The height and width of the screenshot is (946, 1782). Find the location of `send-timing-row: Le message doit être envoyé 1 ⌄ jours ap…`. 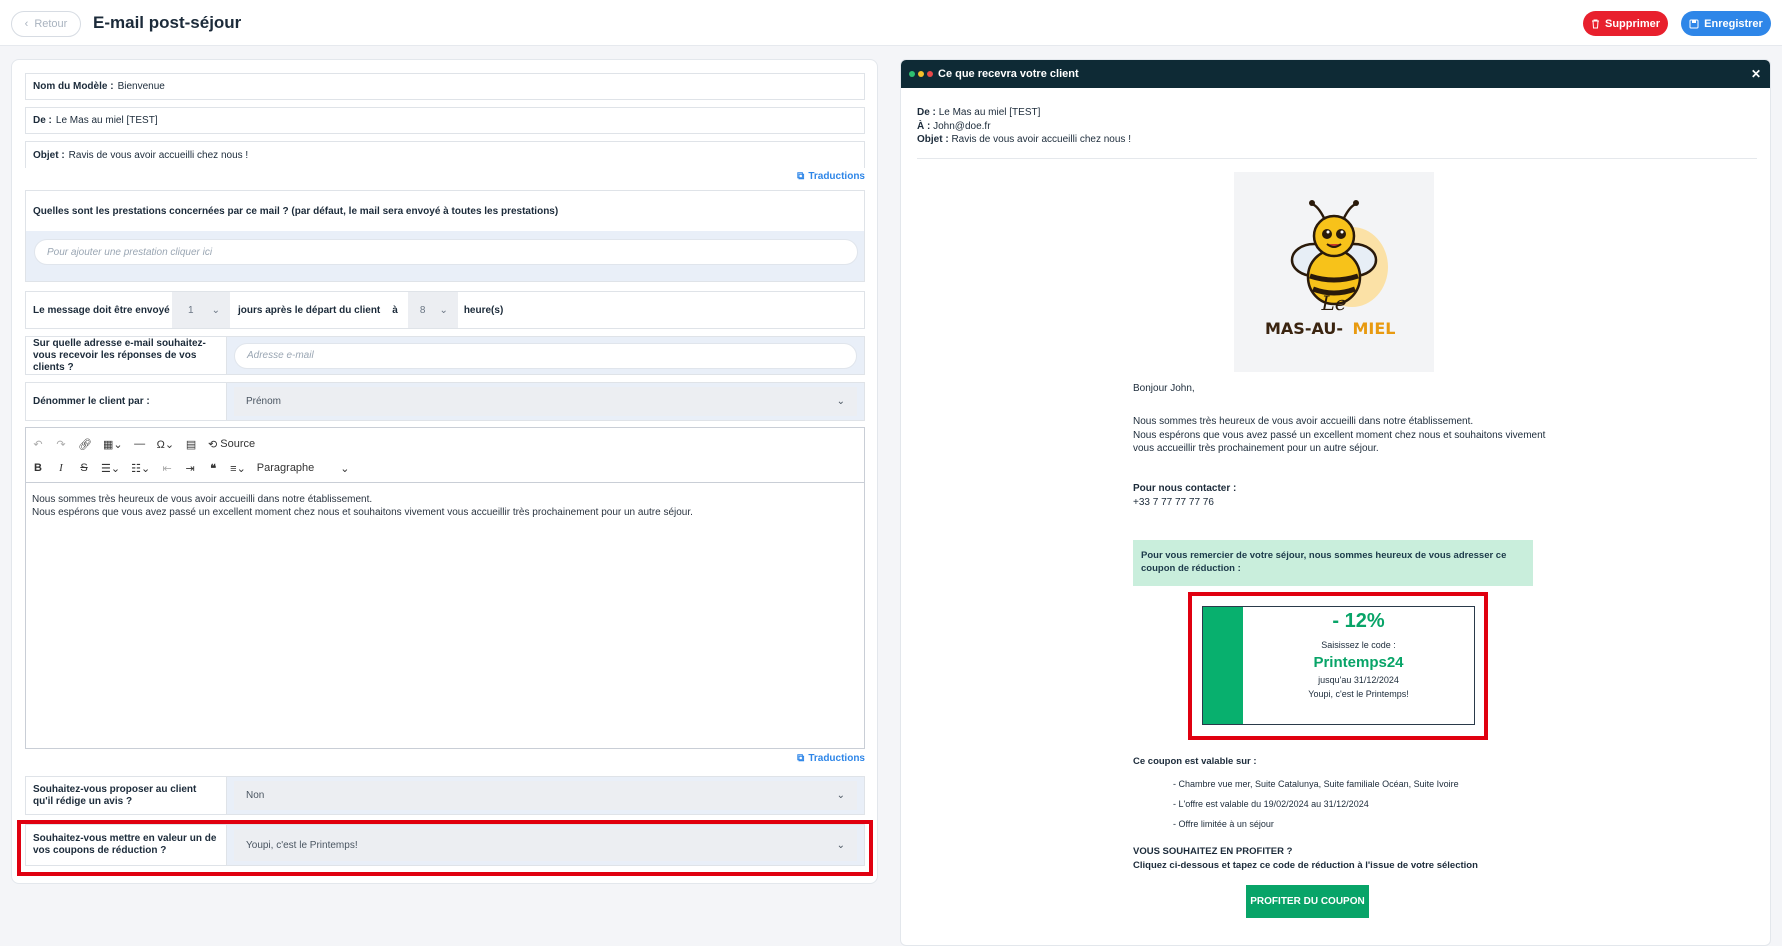

send-timing-row: Le message doit être envoyé 1 ⌄ jours ap… is located at coordinates (445, 310).